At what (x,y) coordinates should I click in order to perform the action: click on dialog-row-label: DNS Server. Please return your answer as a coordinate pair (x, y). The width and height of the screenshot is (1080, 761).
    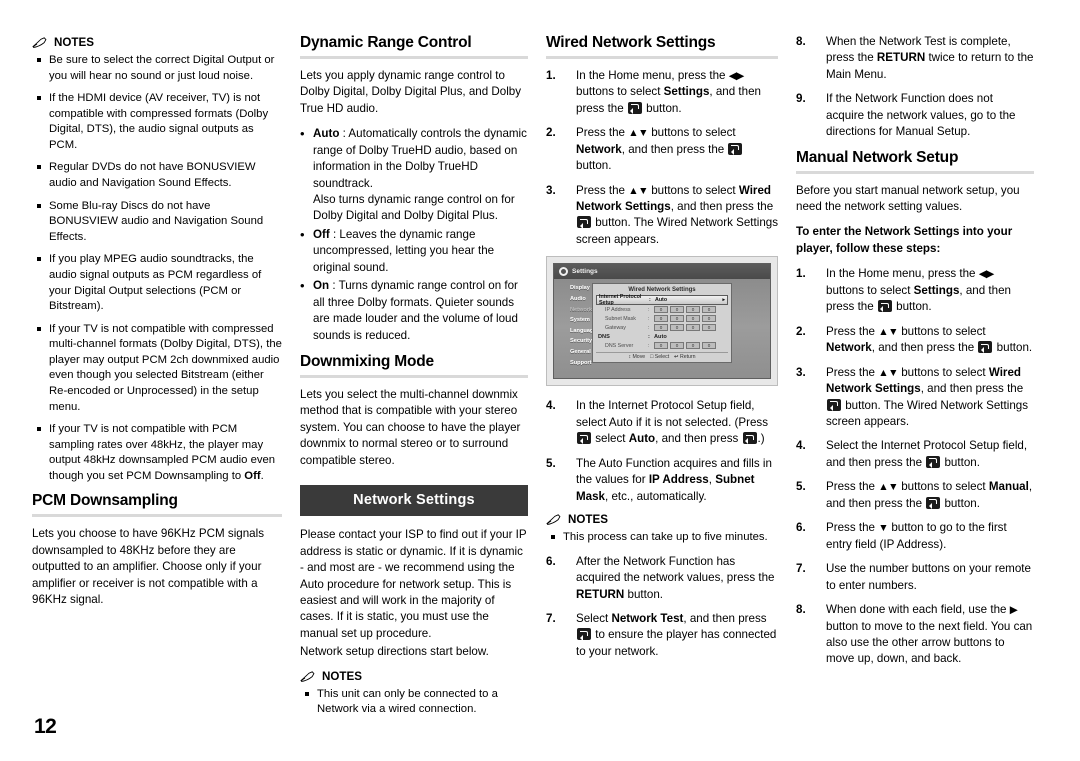
    Looking at the image, I should click on (619, 345).